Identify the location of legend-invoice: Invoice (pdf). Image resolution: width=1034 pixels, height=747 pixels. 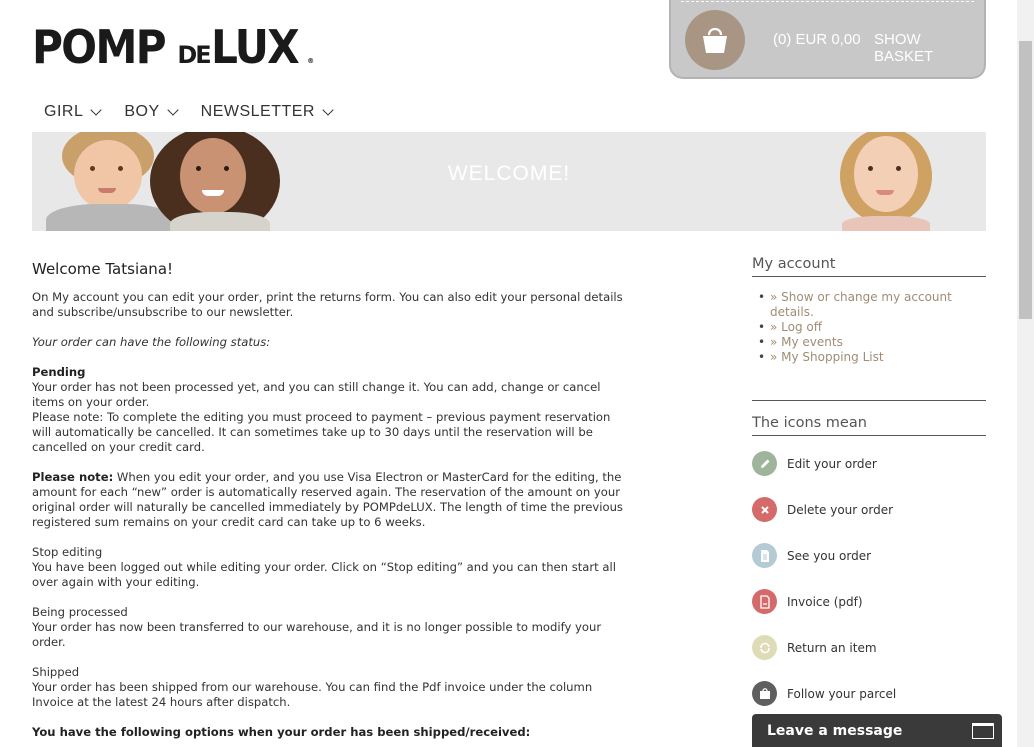
(807, 601).